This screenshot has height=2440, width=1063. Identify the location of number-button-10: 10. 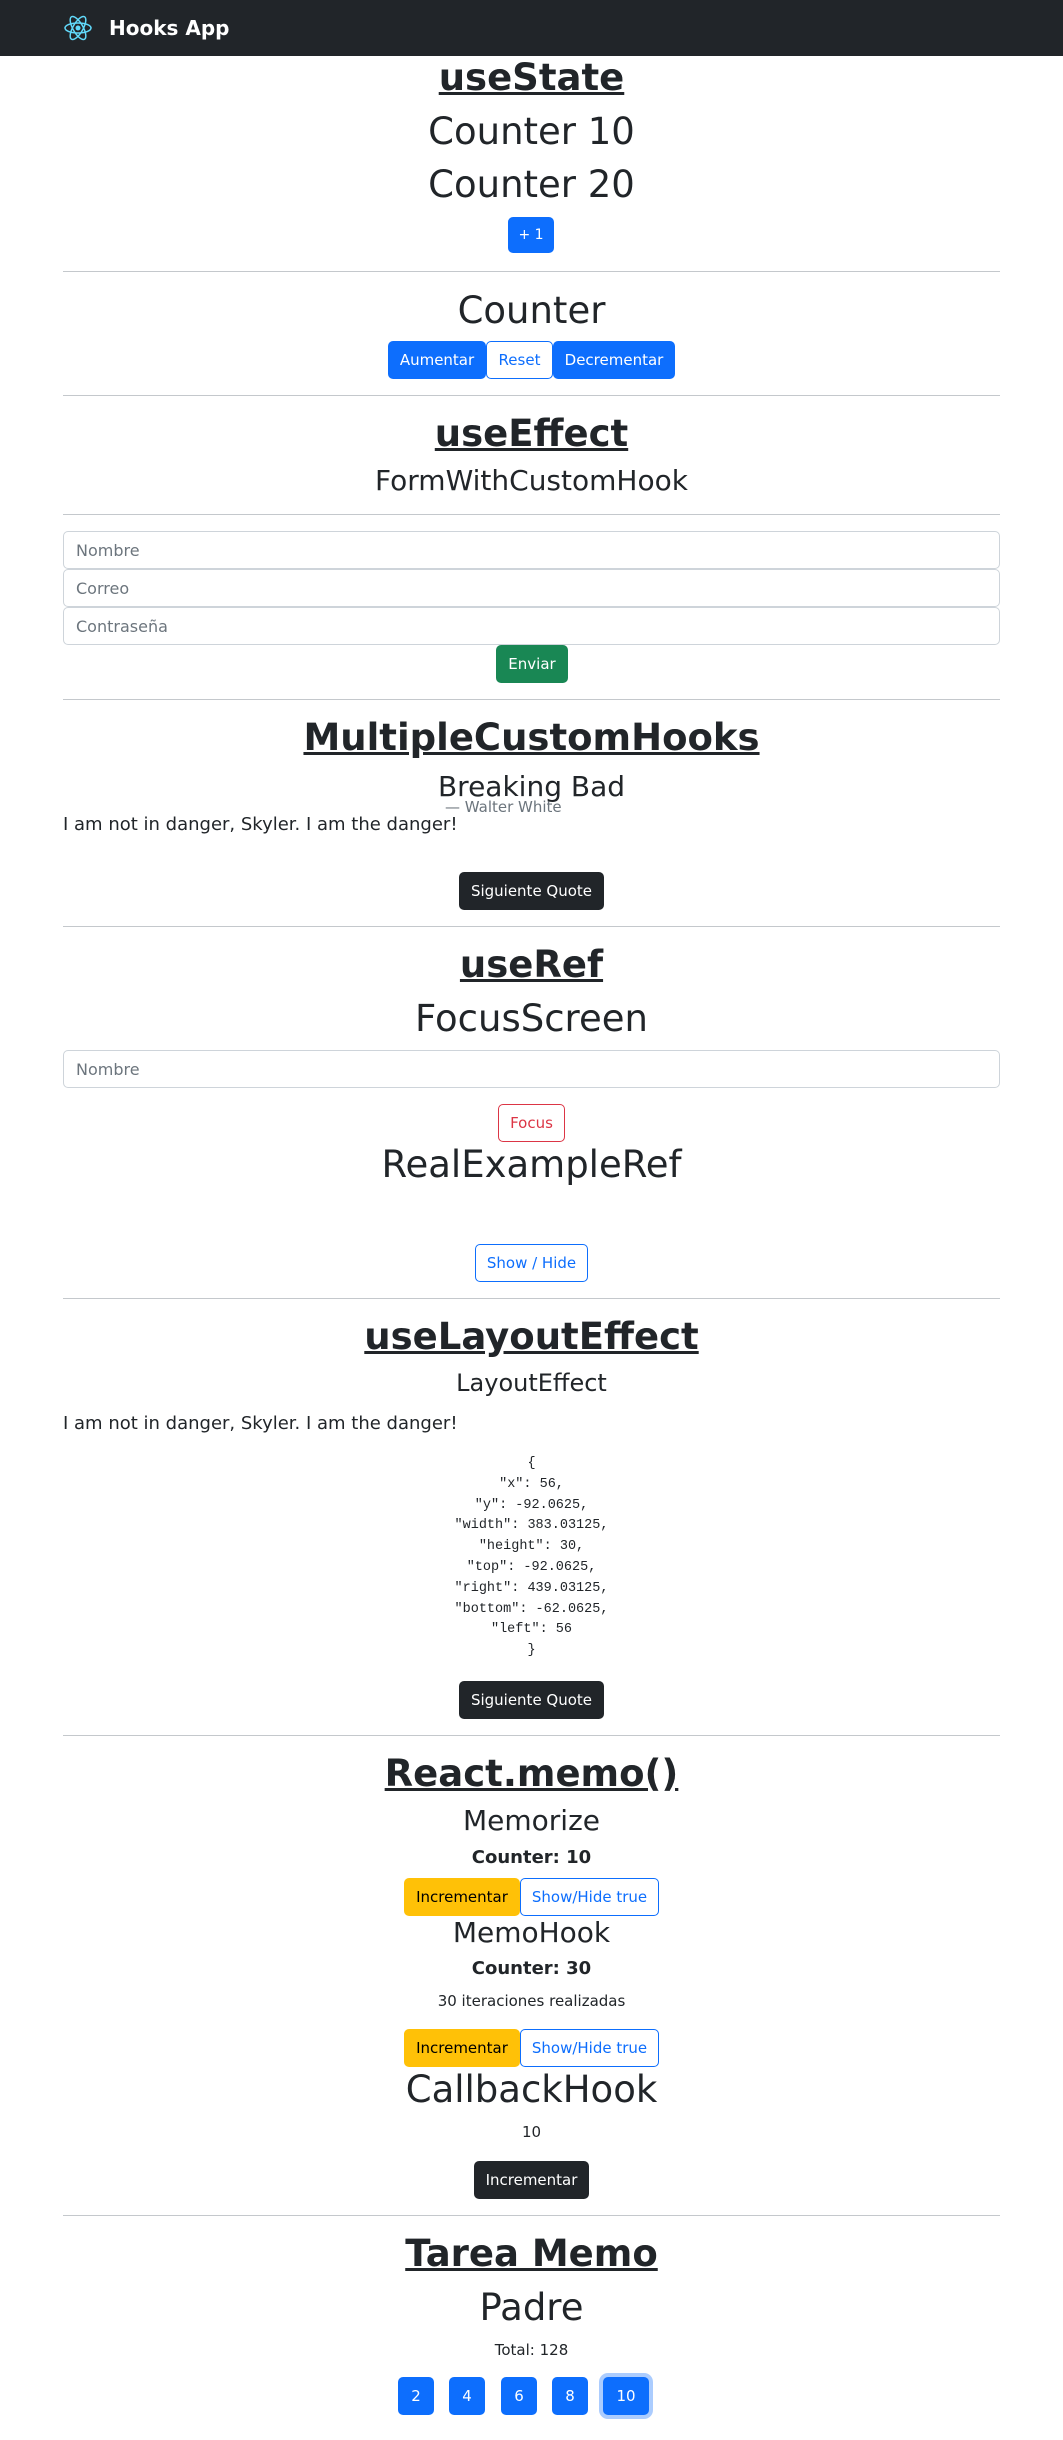
(626, 2396).